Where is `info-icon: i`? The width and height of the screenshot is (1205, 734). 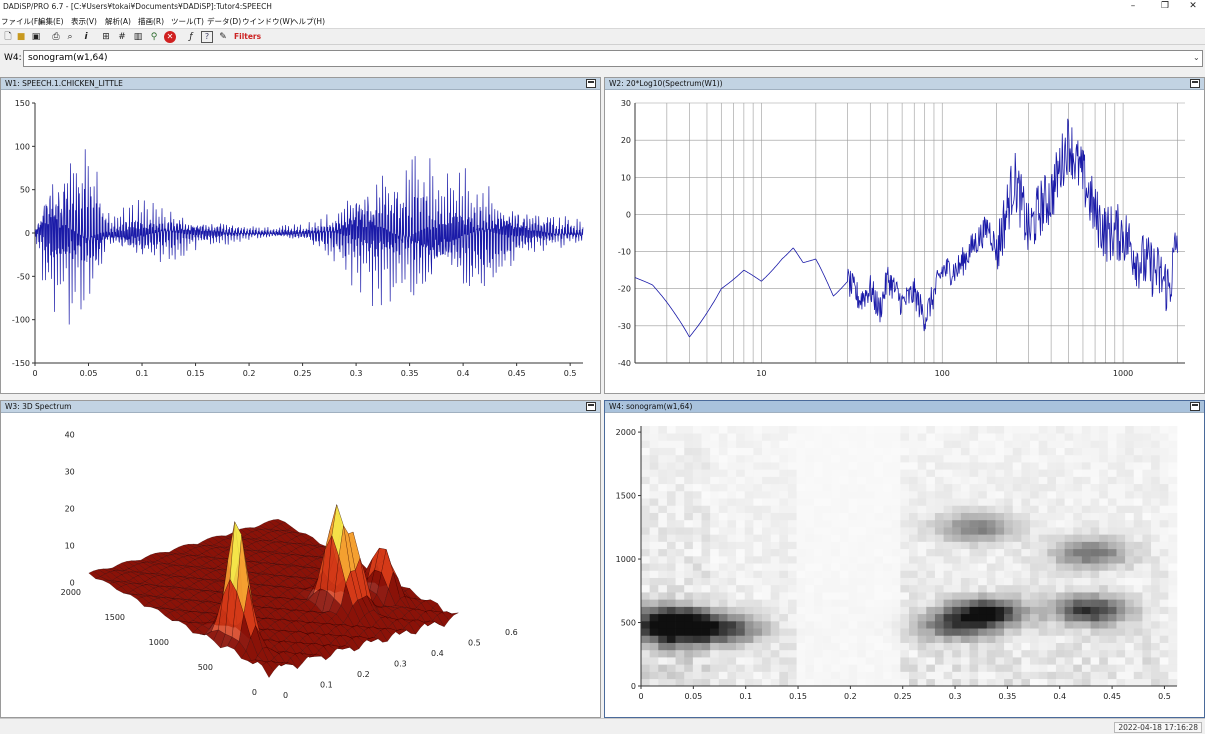 info-icon: i is located at coordinates (86, 37).